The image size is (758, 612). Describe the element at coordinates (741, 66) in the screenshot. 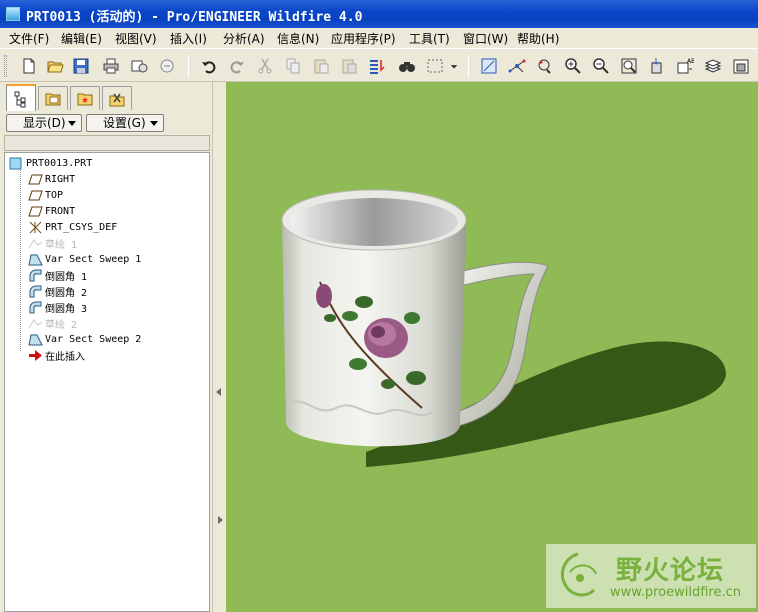

I see `view-manager-icon` at that location.